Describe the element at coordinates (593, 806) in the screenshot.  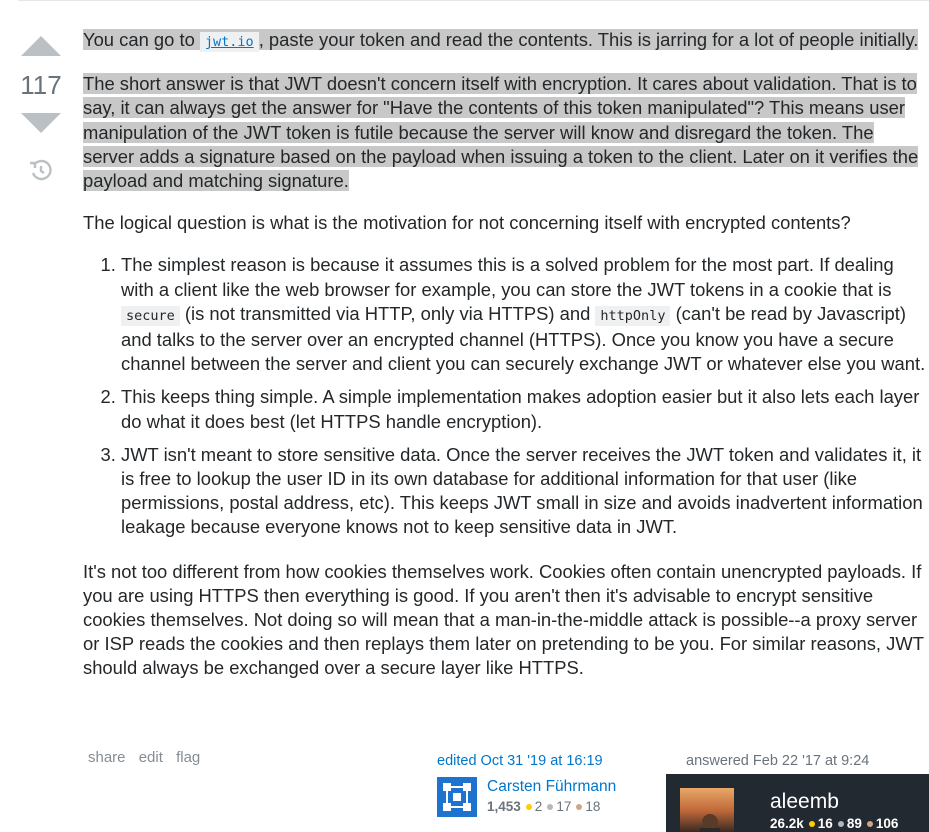
I see `editor-bronze-count: 18` at that location.